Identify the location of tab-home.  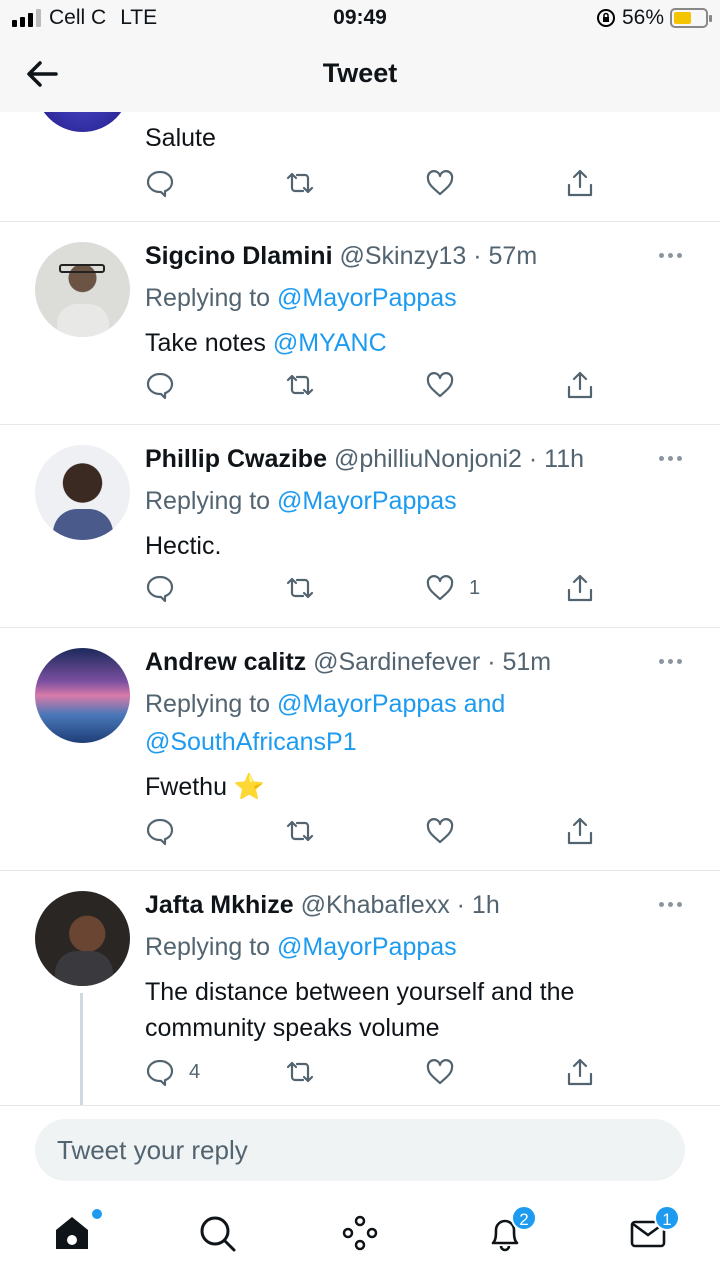
(77, 1233).